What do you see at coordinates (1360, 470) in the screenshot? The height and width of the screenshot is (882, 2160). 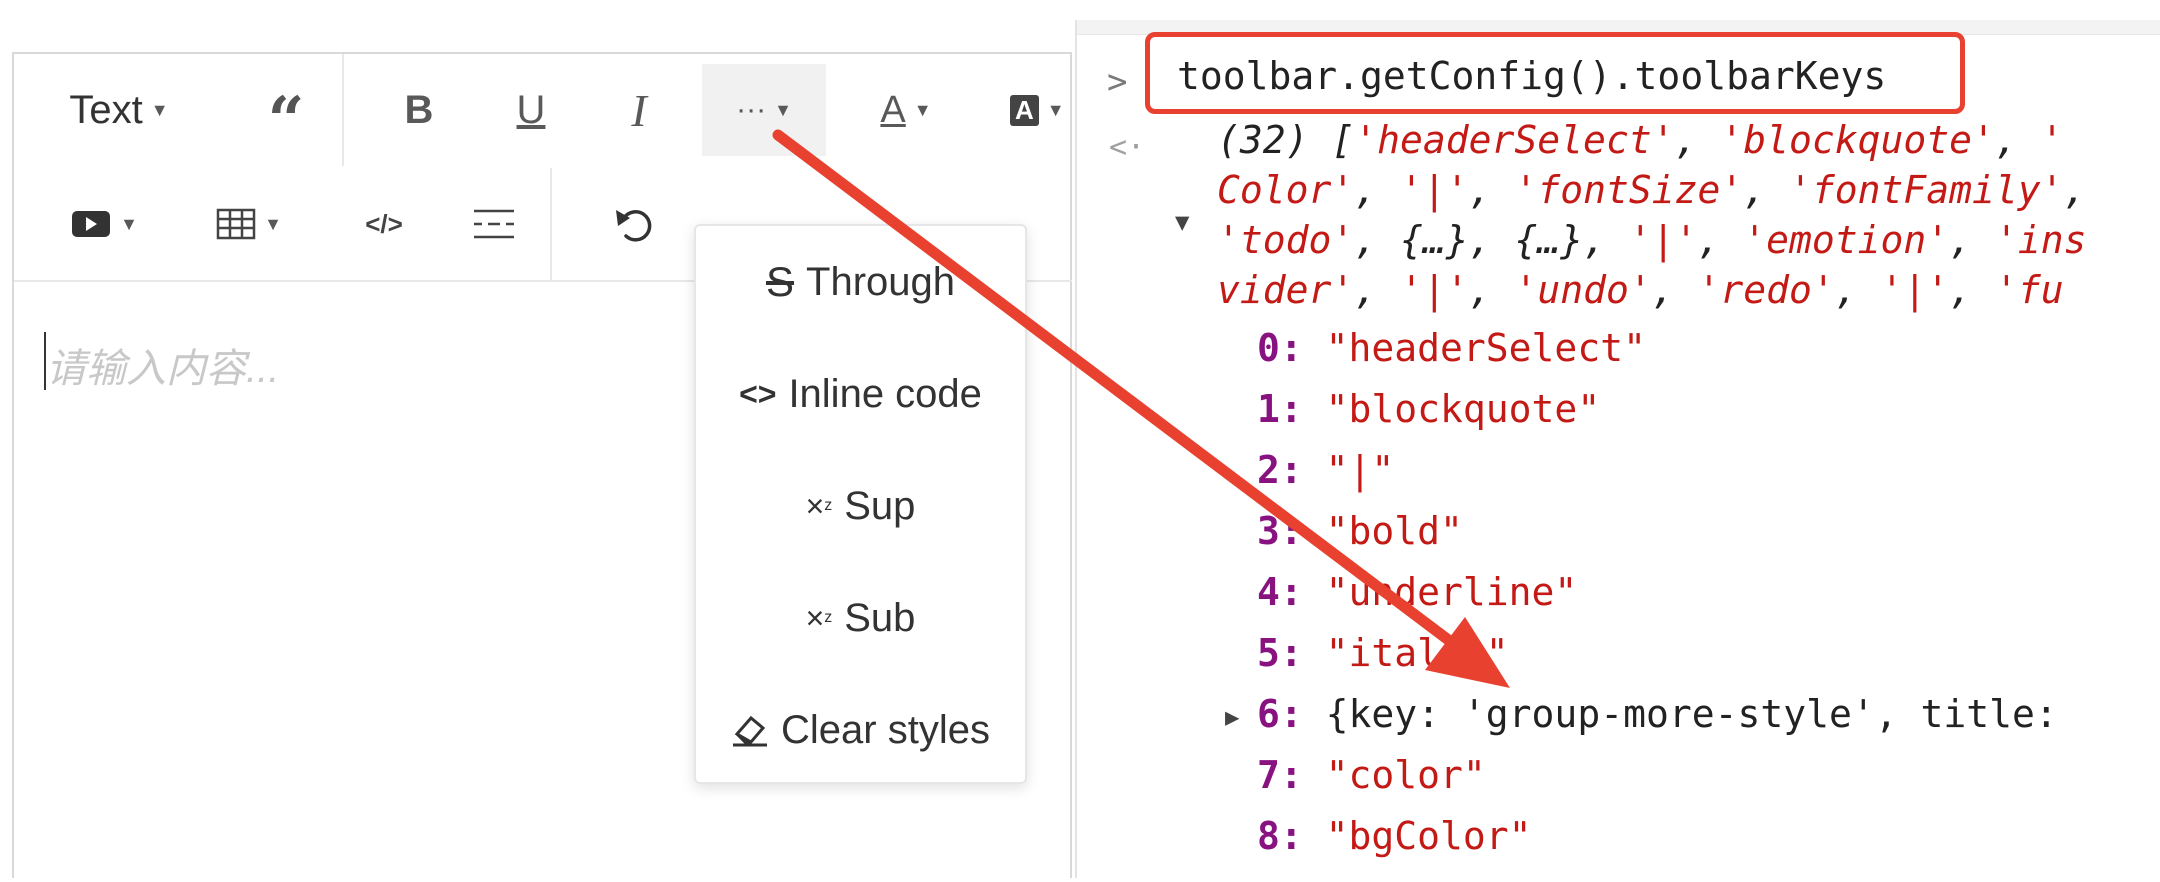 I see `entry-value: "|"` at bounding box center [1360, 470].